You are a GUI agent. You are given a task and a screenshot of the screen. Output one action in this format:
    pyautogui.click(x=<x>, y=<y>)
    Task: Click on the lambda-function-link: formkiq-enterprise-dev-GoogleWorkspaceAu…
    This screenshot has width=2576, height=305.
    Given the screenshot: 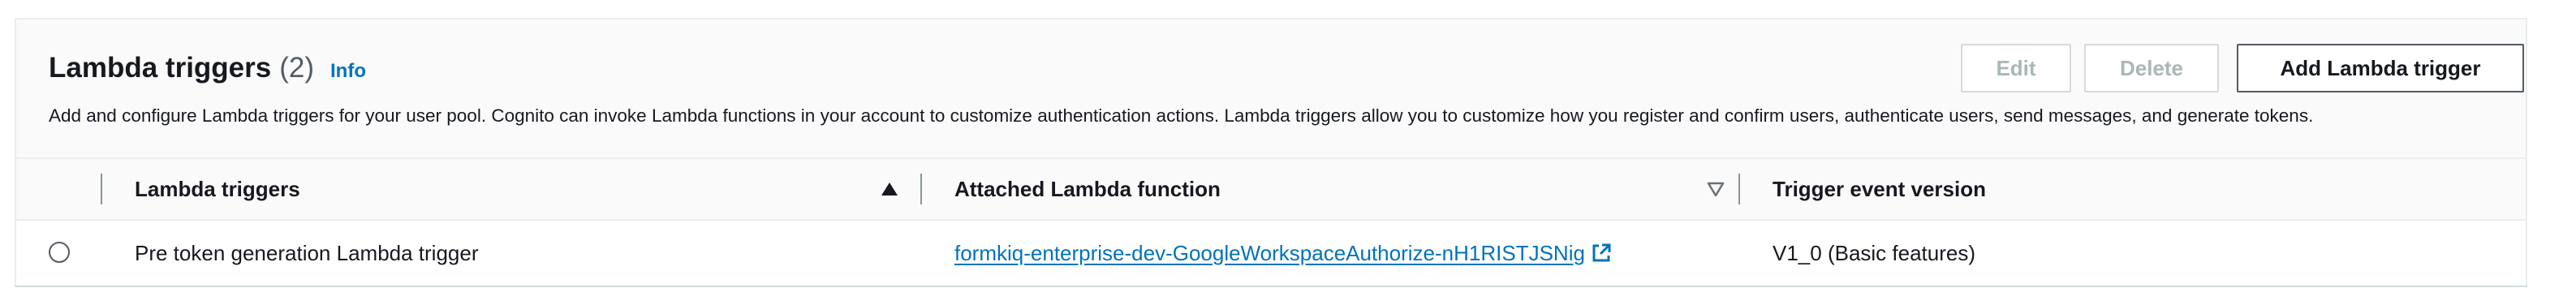 What is the action you would take?
    pyautogui.click(x=1269, y=253)
    